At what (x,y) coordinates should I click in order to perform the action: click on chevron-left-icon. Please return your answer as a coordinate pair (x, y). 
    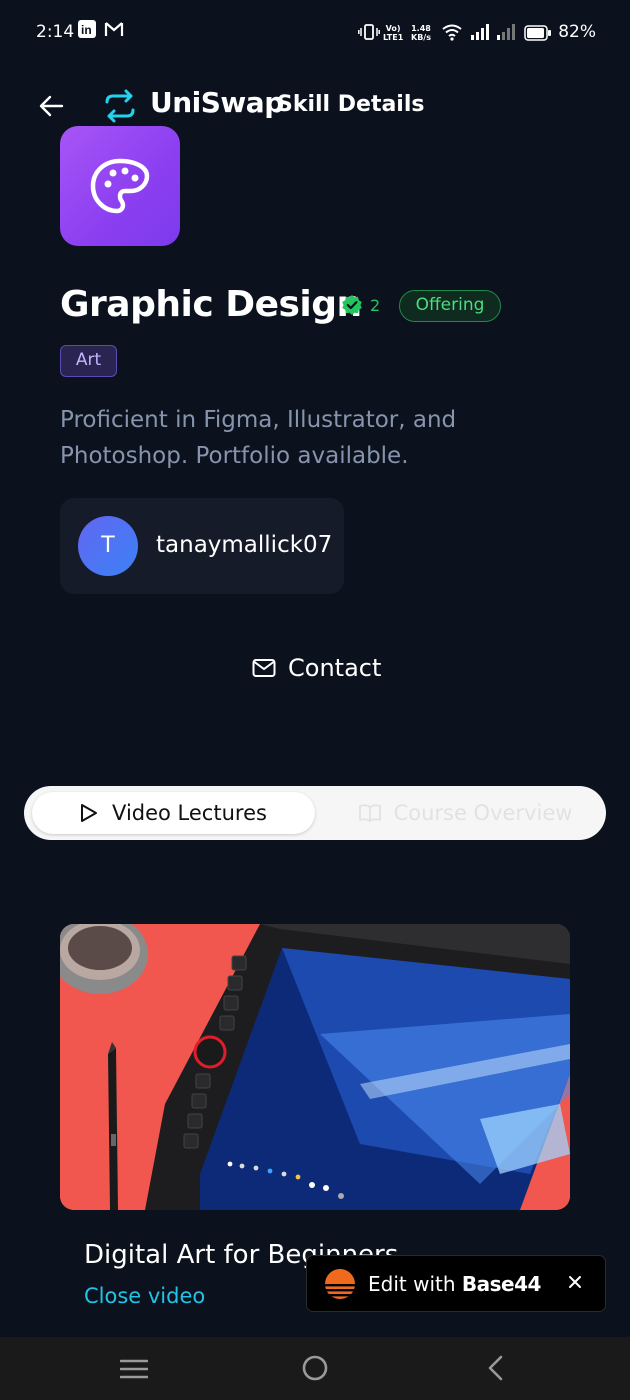
    Looking at the image, I should click on (495, 1368).